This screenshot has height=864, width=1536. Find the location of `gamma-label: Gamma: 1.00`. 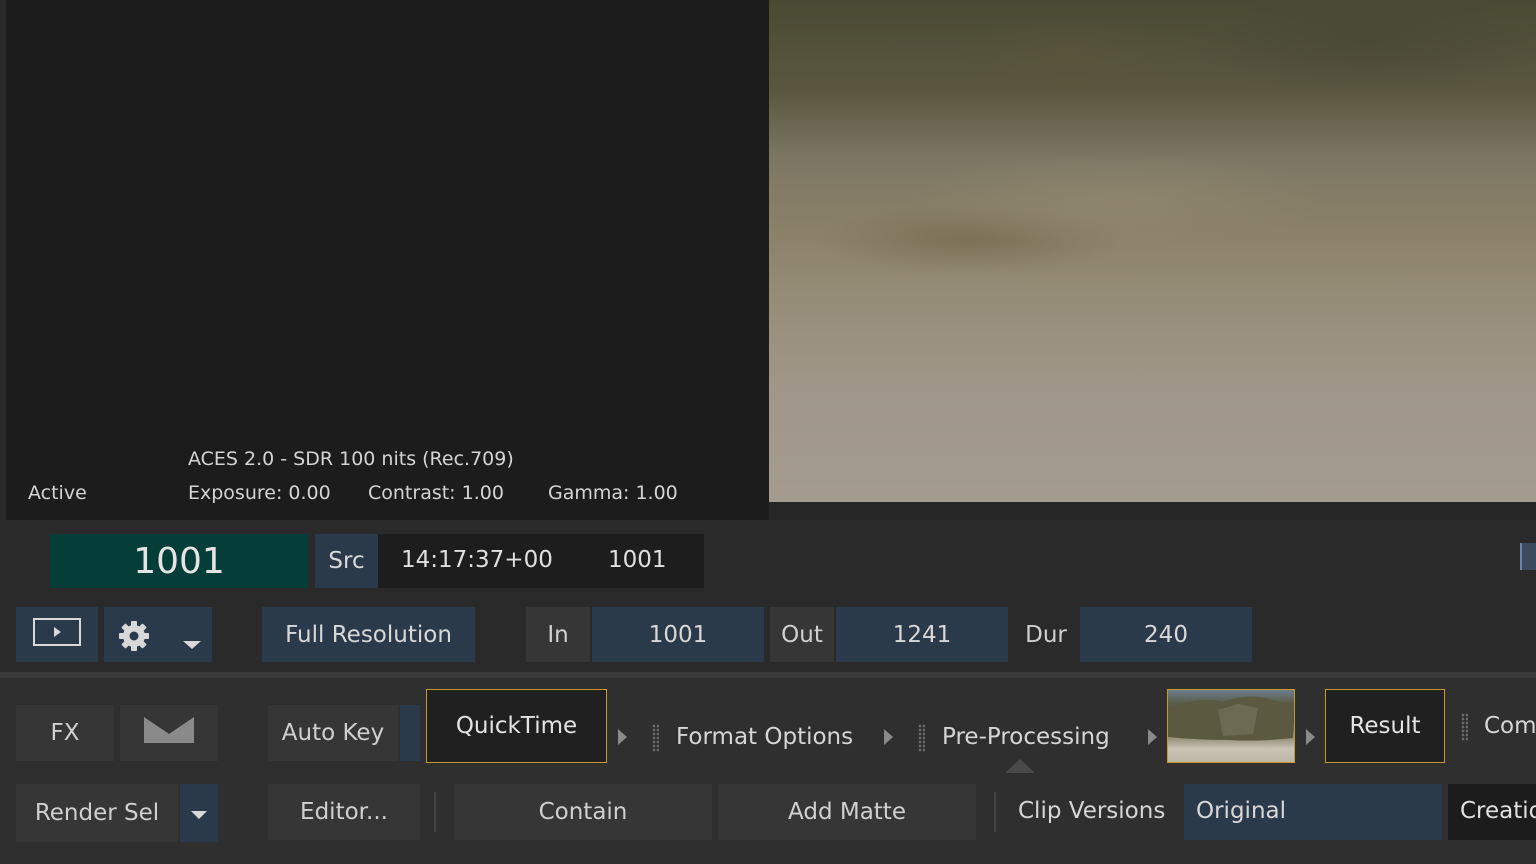

gamma-label: Gamma: 1.00 is located at coordinates (613, 493).